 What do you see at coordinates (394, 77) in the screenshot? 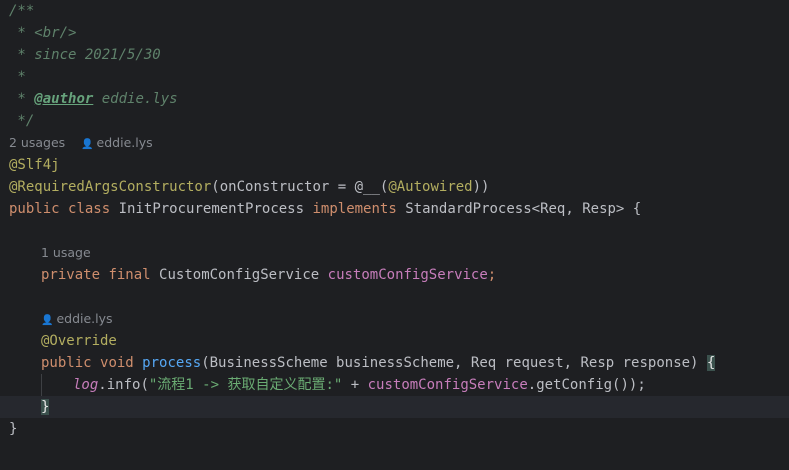
I see `code-line-4: *` at bounding box center [394, 77].